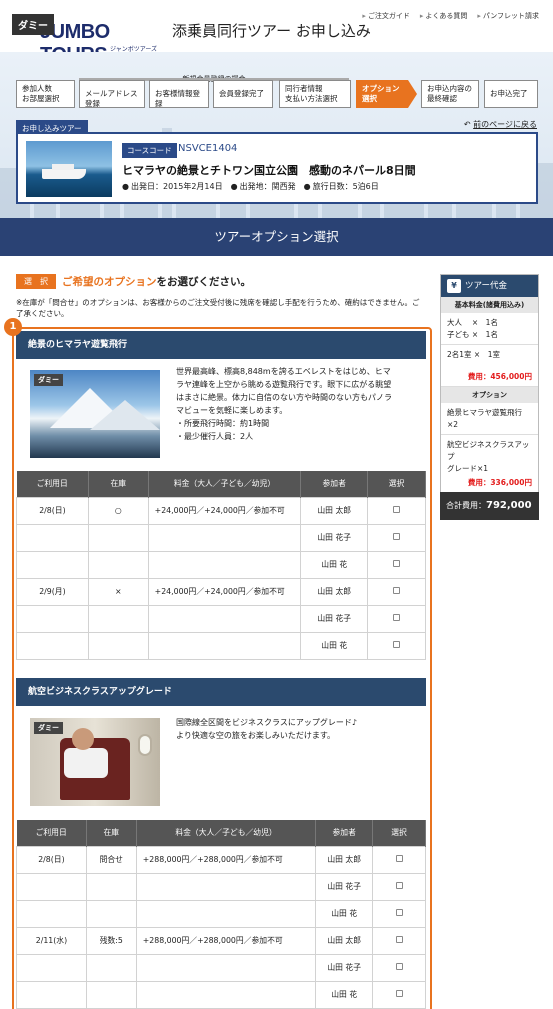  I want to click on participant-cell: 山田 太郎, so click(334, 591).